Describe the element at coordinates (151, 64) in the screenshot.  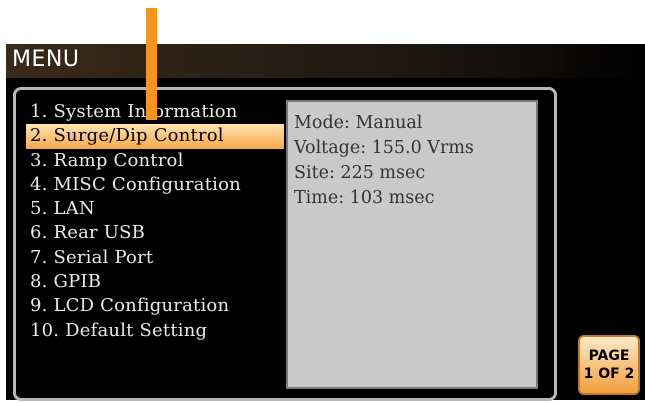
I see `callout-pointer-icon` at that location.